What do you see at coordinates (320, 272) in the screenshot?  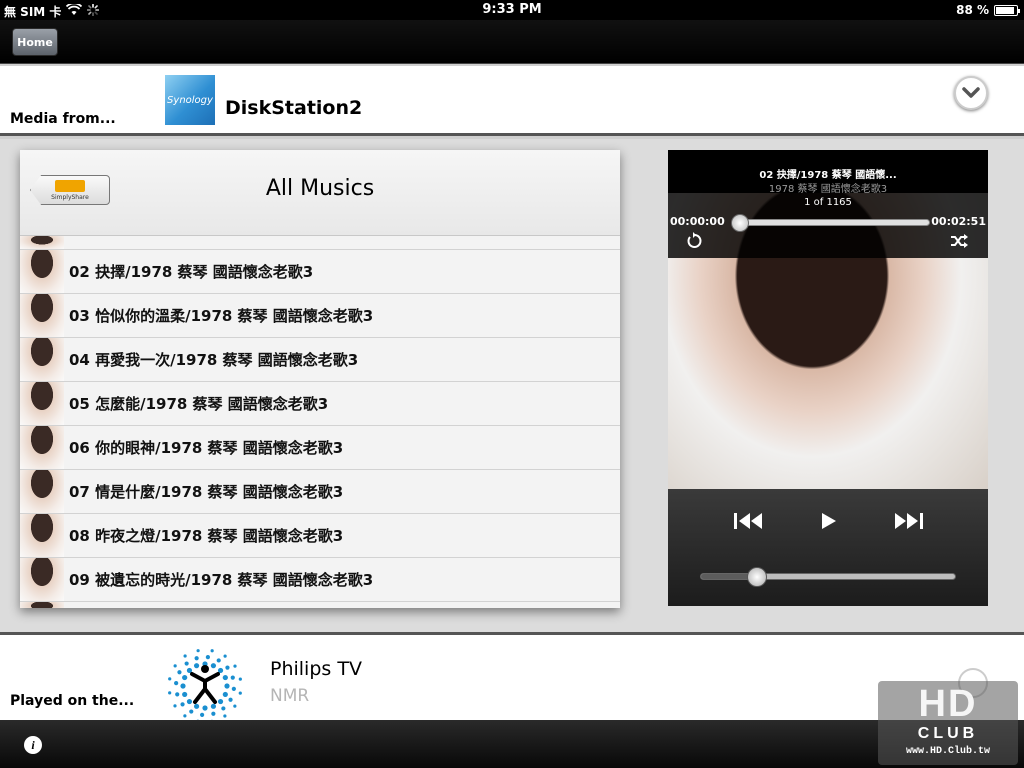 I see `list-item: 02 抉擇/1978 蔡琴 國語懷念老歌3` at bounding box center [320, 272].